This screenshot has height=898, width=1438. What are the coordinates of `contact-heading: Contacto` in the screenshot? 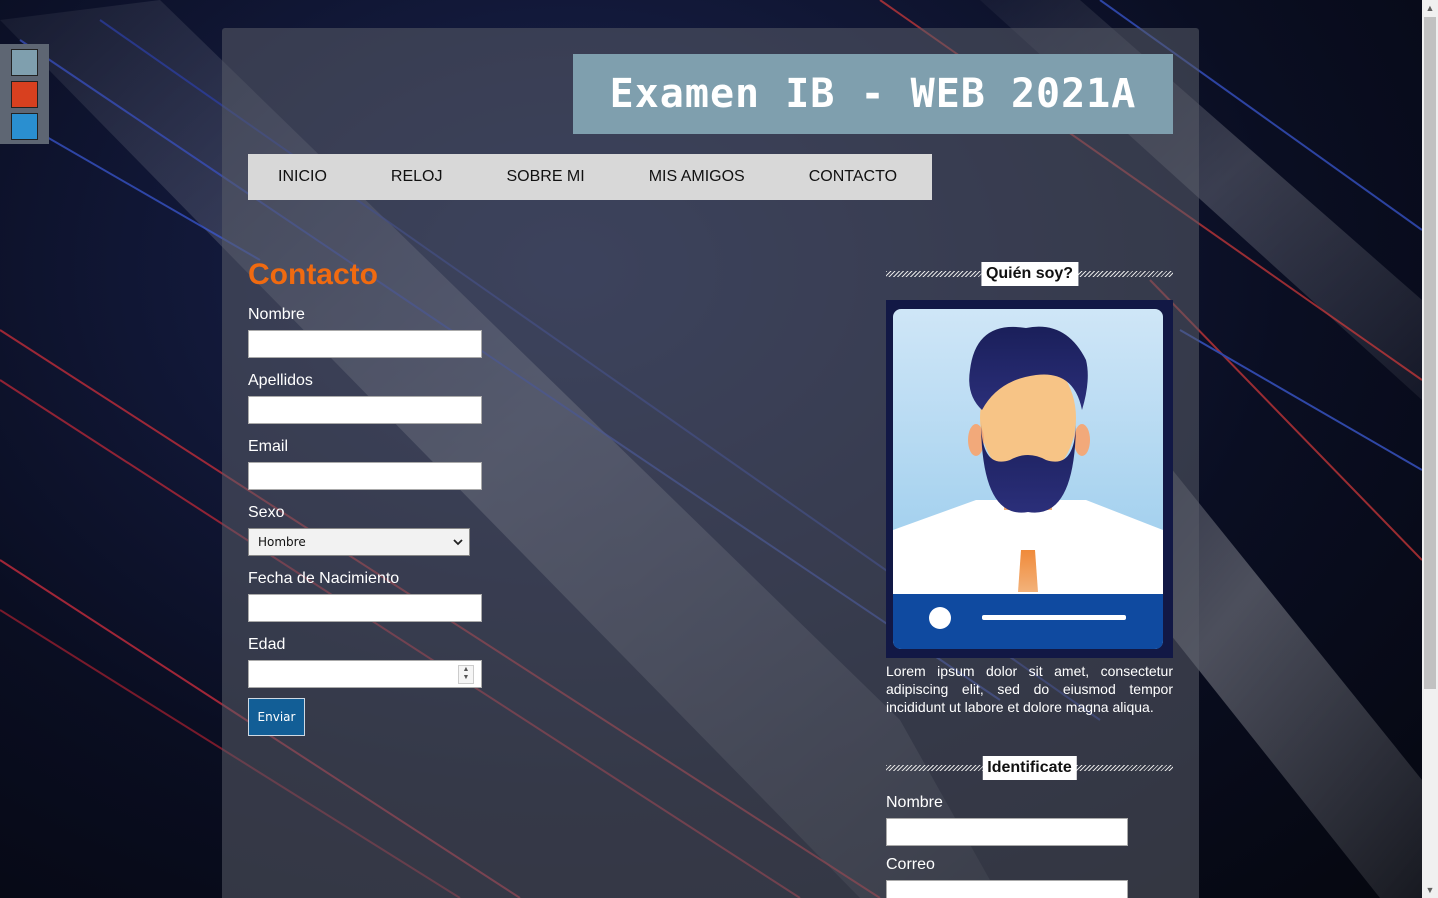 It's located at (313, 274).